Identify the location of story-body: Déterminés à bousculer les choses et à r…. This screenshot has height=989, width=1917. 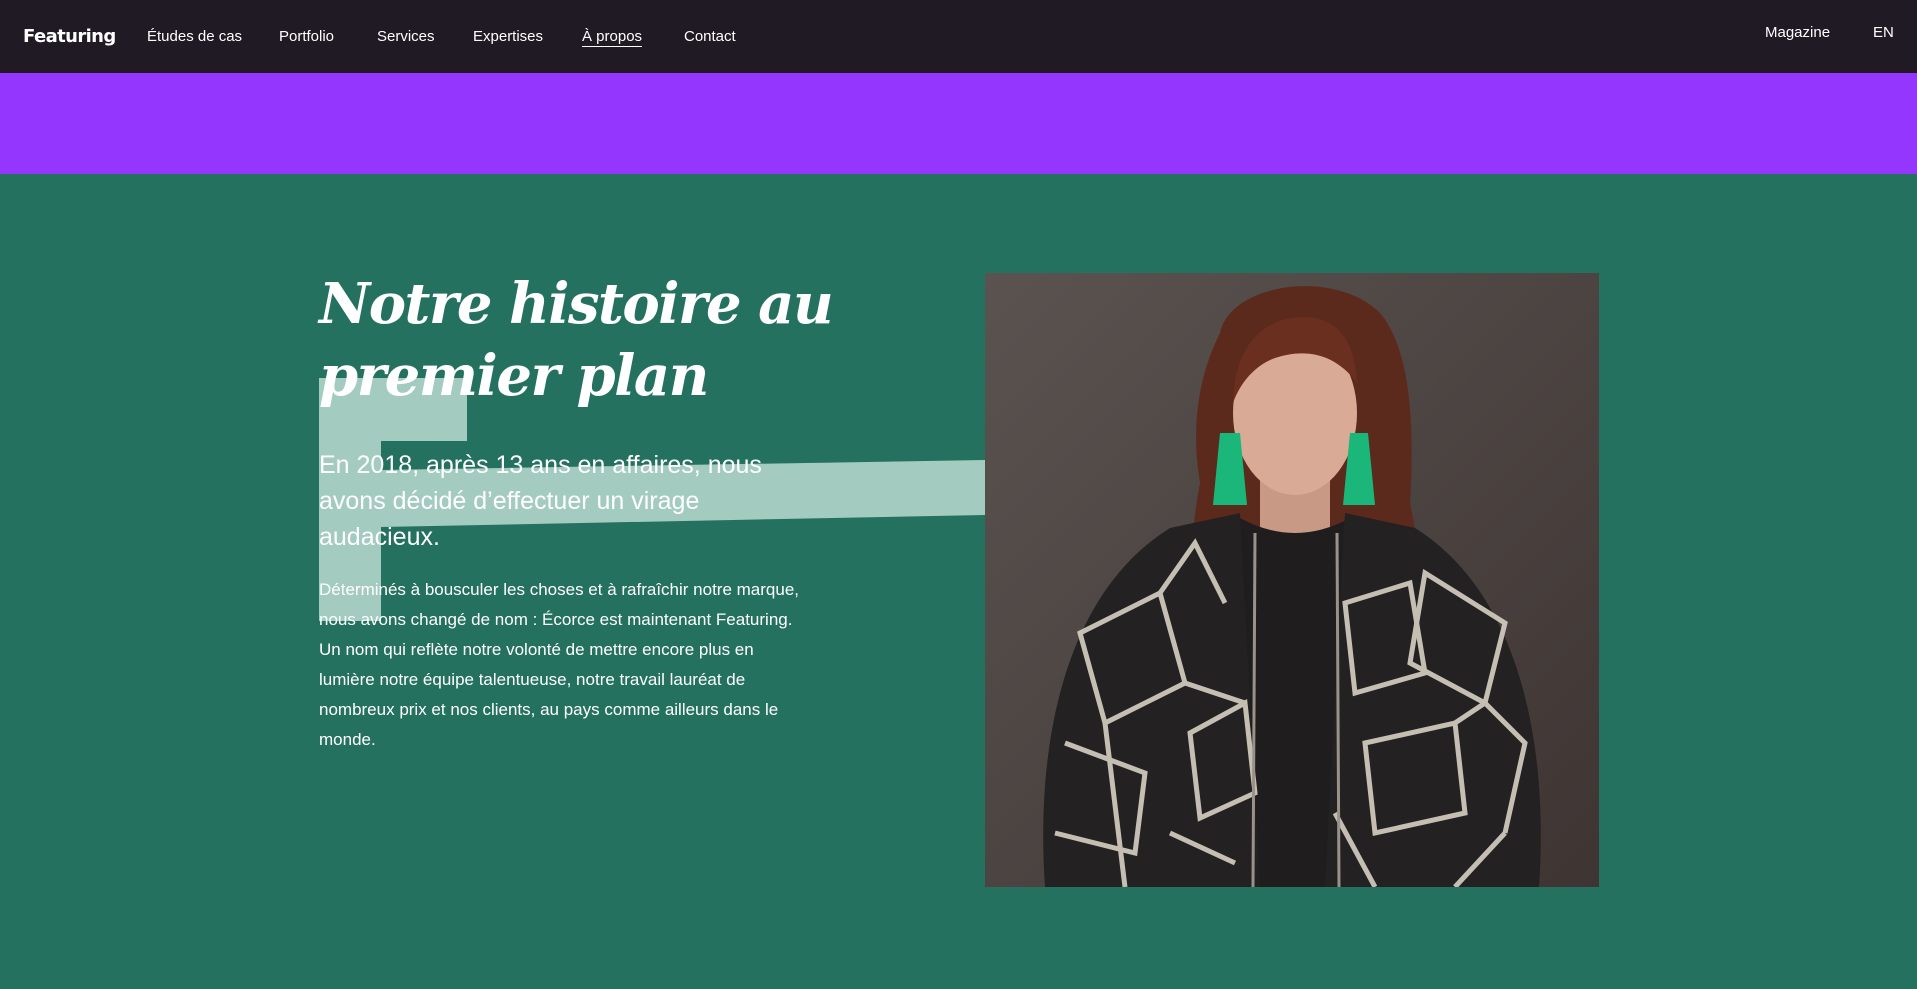
(559, 664).